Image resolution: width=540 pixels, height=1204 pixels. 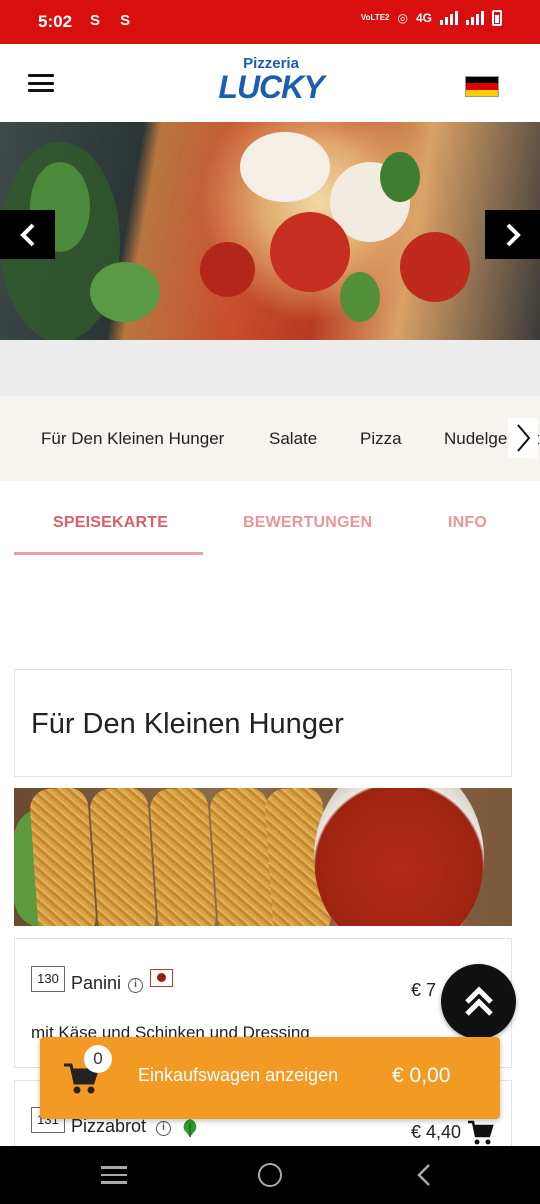 What do you see at coordinates (467, 523) in the screenshot?
I see `tab-info: INFO` at bounding box center [467, 523].